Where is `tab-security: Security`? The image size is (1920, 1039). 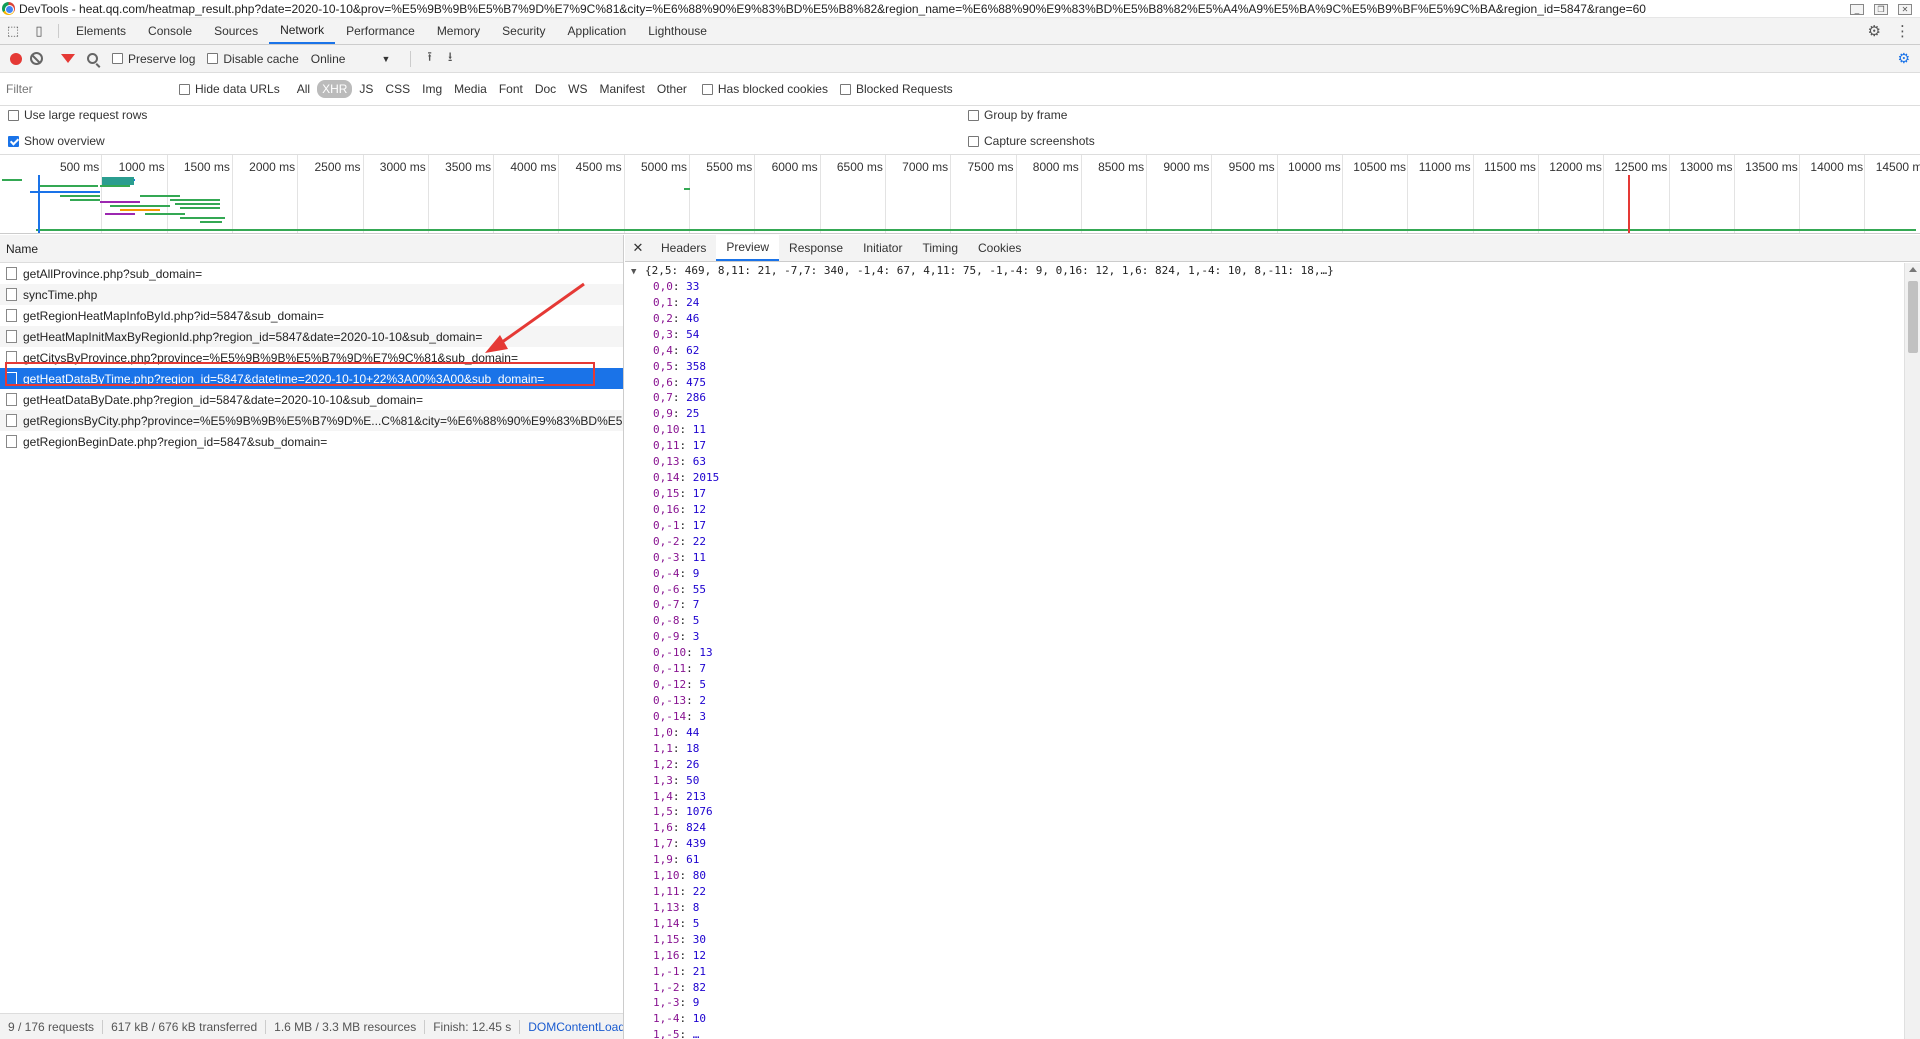 tab-security: Security is located at coordinates (523, 31).